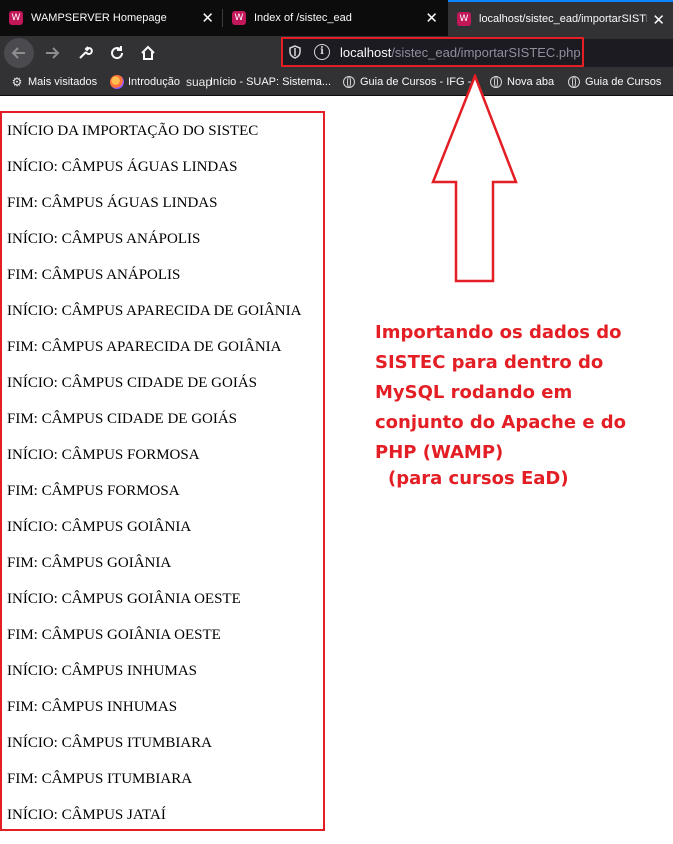 The width and height of the screenshot is (673, 844). Describe the element at coordinates (303, 18) in the screenshot. I see `tab-title: Index of /sistec_ead` at that location.